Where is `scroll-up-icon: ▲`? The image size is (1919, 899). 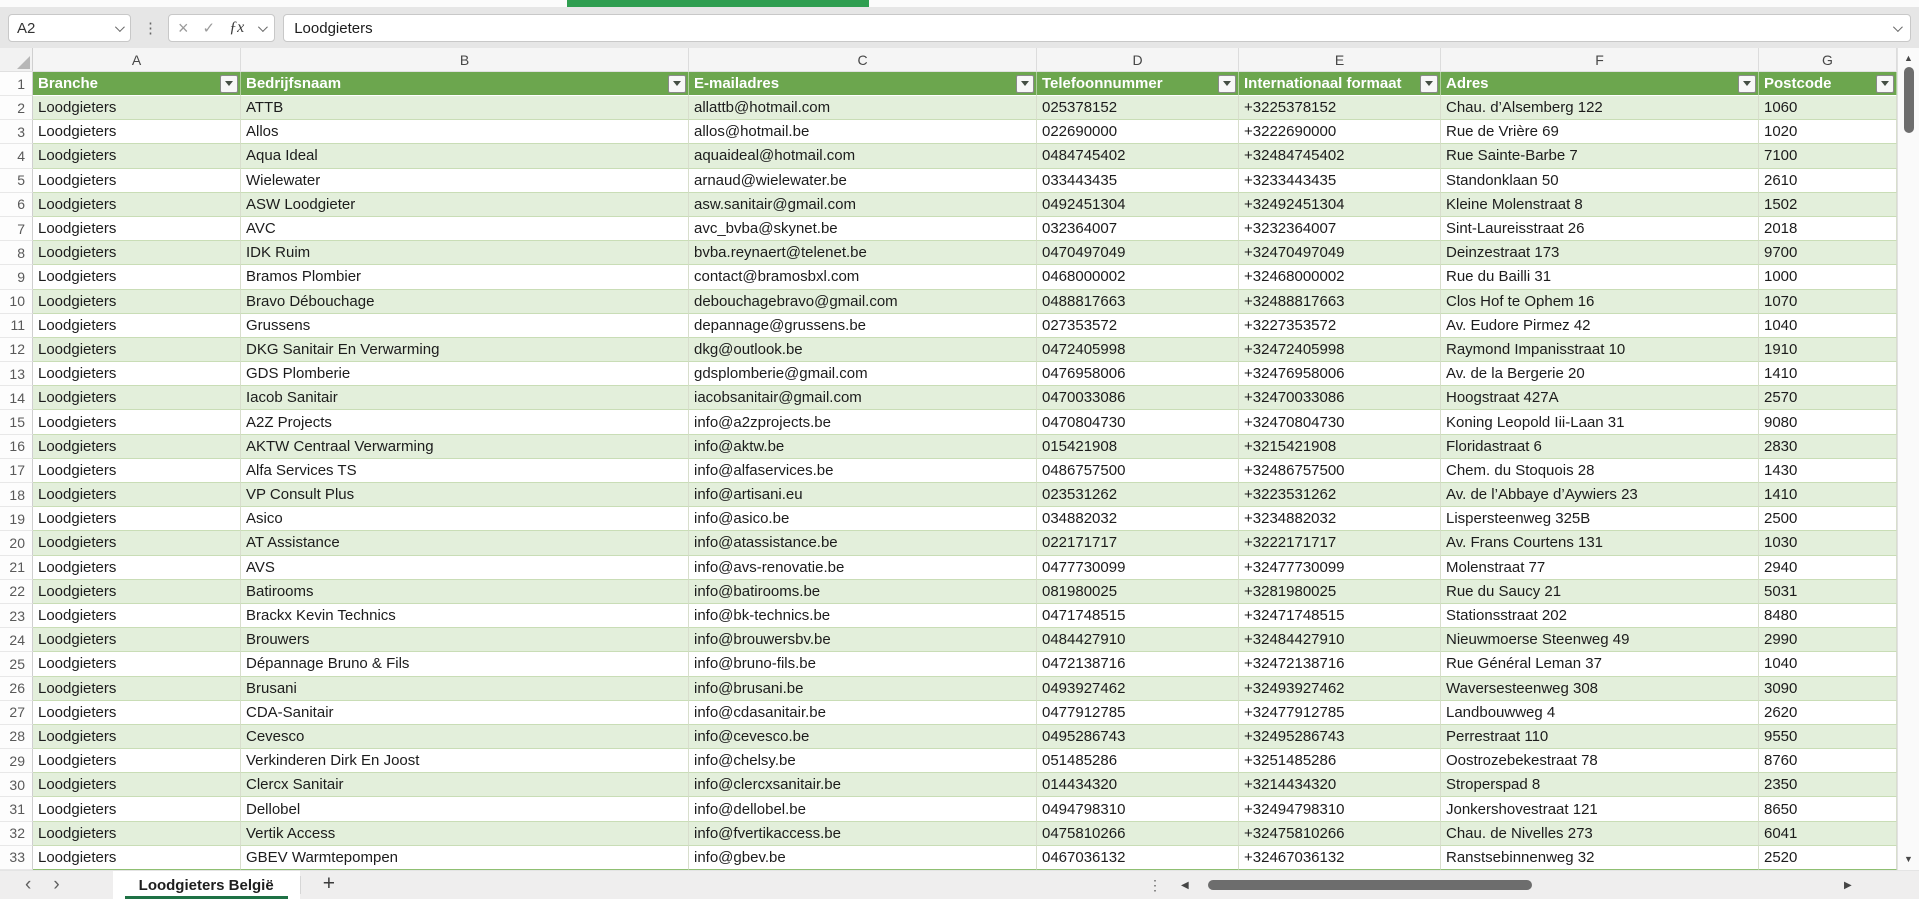 scroll-up-icon: ▲ is located at coordinates (1908, 58).